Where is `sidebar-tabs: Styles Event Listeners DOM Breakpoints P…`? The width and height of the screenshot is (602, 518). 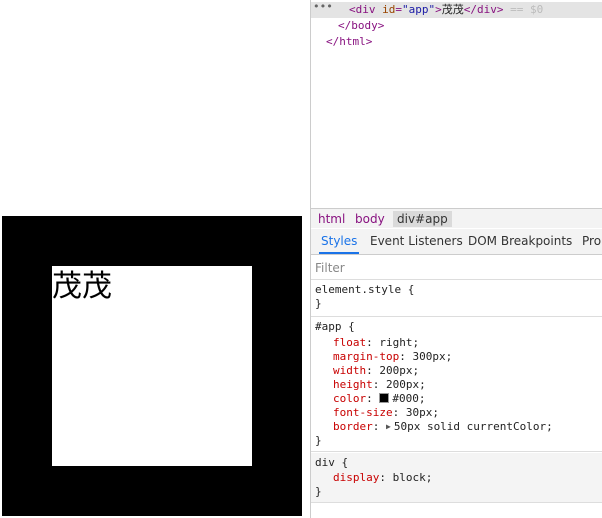 sidebar-tabs: Styles Event Listeners DOM Breakpoints P… is located at coordinates (456, 242).